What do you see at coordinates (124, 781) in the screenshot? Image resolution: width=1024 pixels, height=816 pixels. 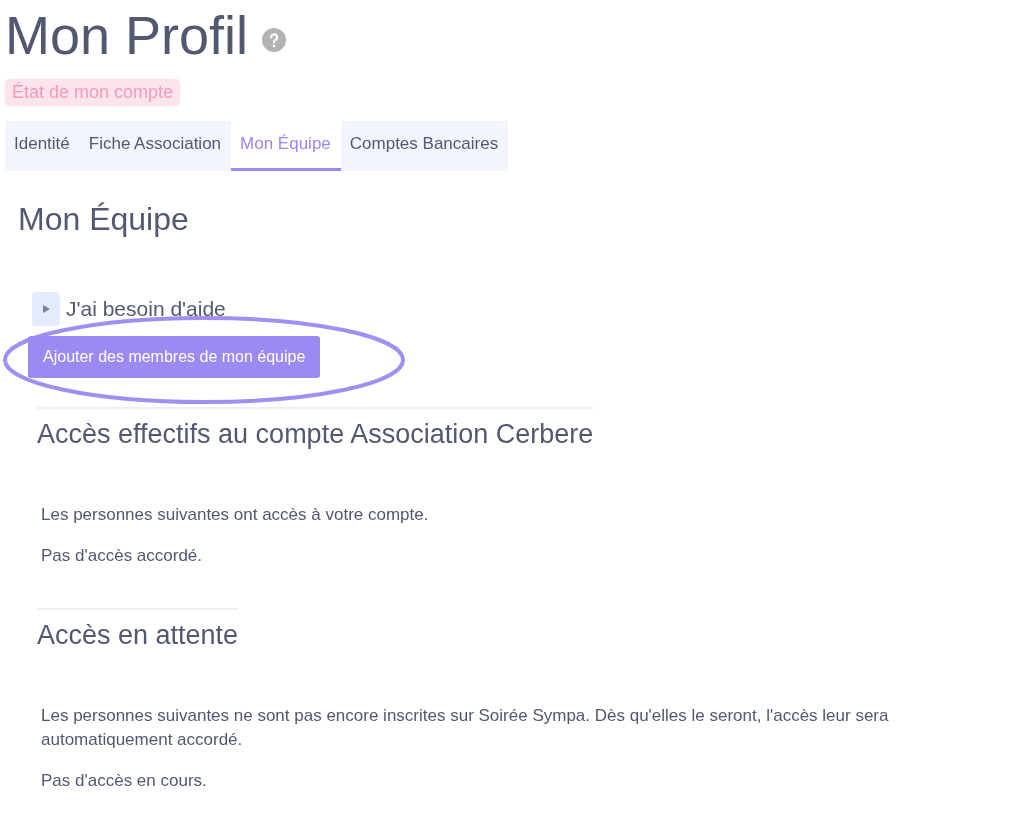 I see `empty-message: Pas d'accès en cours.` at bounding box center [124, 781].